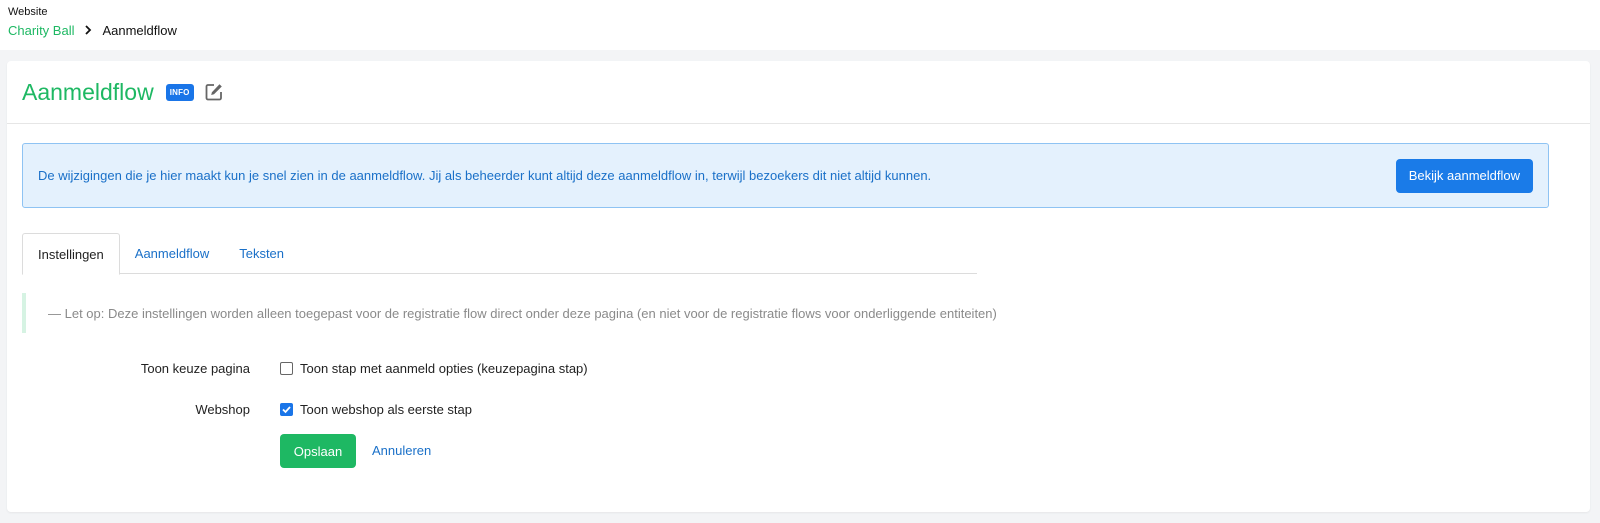 The image size is (1600, 523). I want to click on tab-instellingen: Instellingen, so click(71, 254).